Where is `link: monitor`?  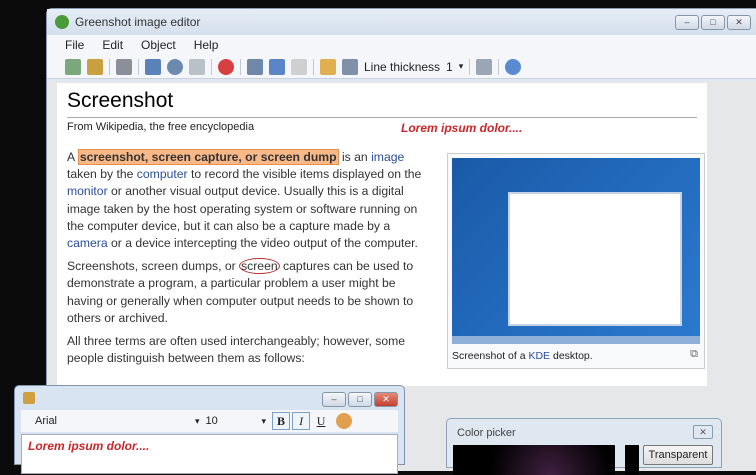
link: monitor is located at coordinates (87, 191).